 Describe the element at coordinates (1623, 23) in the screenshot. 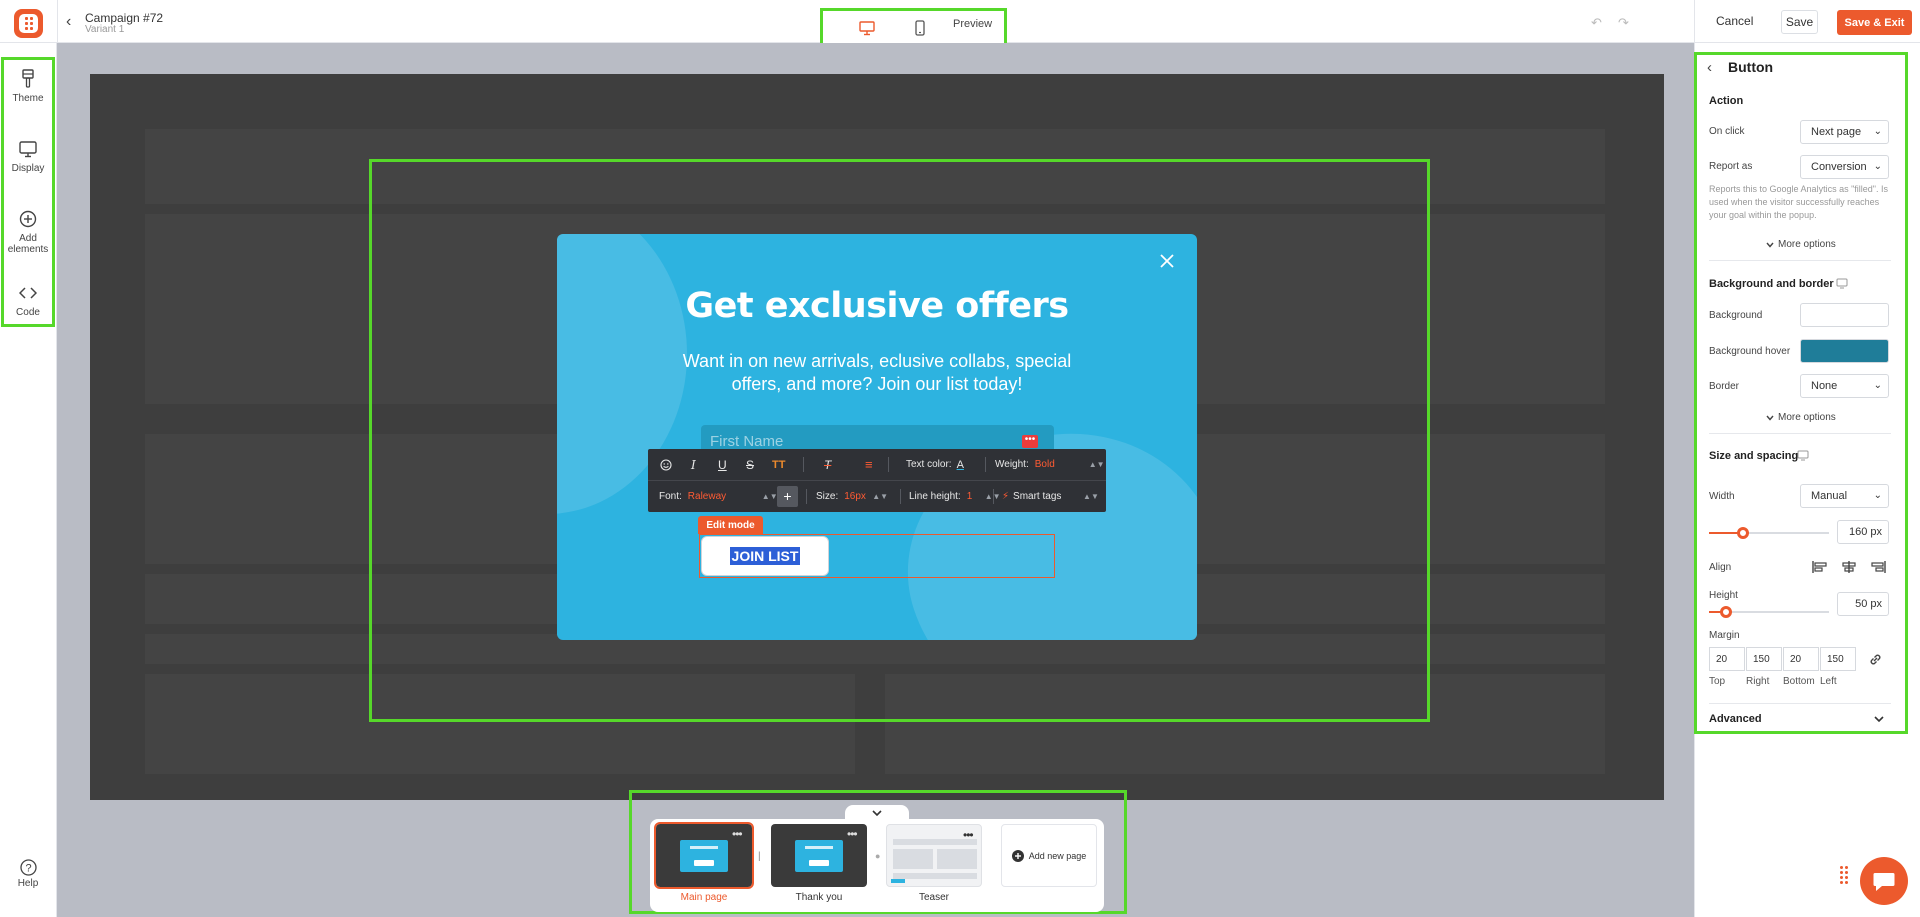

I see `redo-icon: ↷` at that location.